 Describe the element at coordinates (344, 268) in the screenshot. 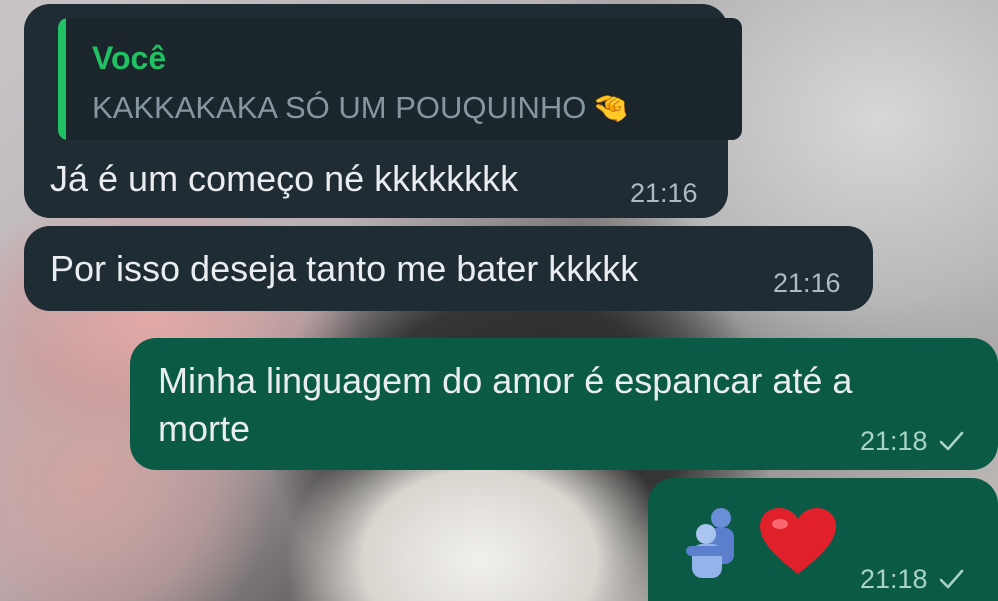

I see `message-text: Por isso deseja tanto me bater kkkkk` at that location.